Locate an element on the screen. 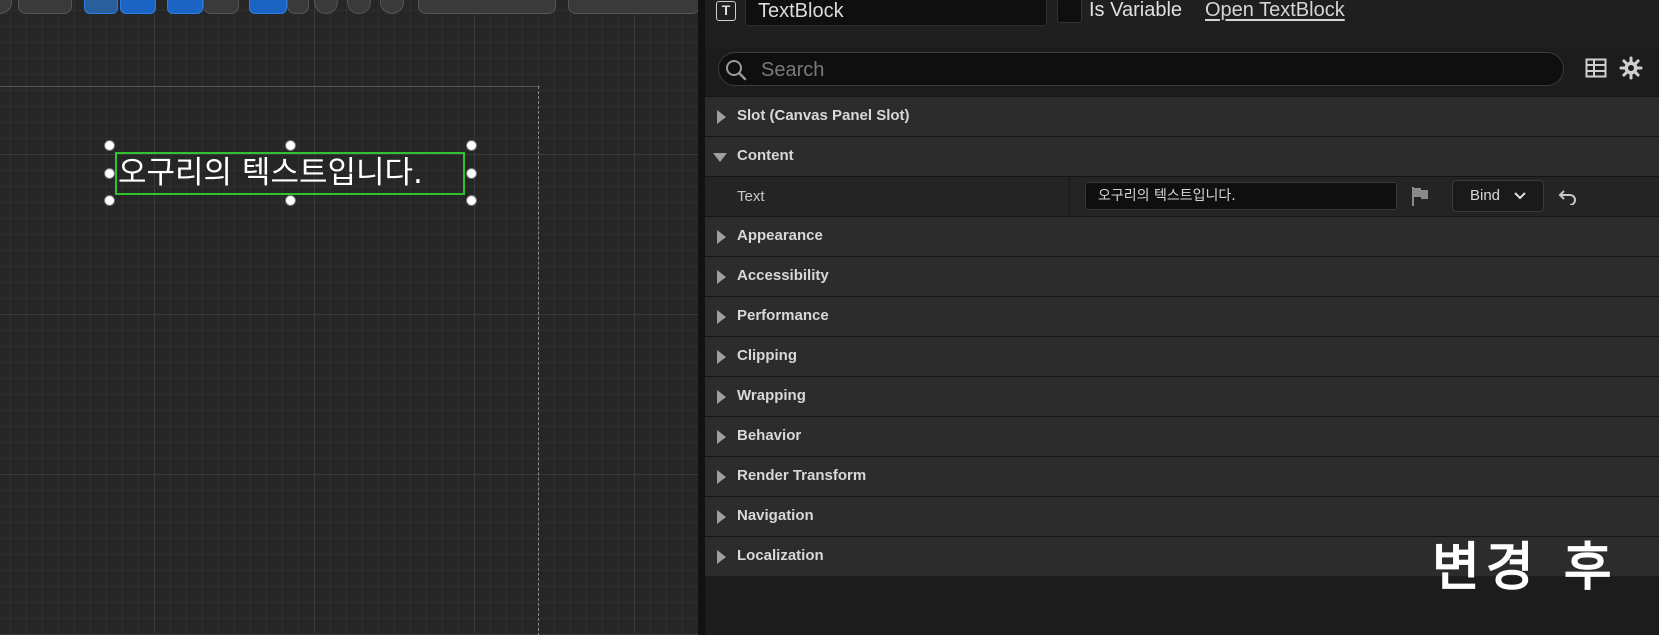  text-value-field: 오구리의 텍스트입니다. is located at coordinates (1241, 196).